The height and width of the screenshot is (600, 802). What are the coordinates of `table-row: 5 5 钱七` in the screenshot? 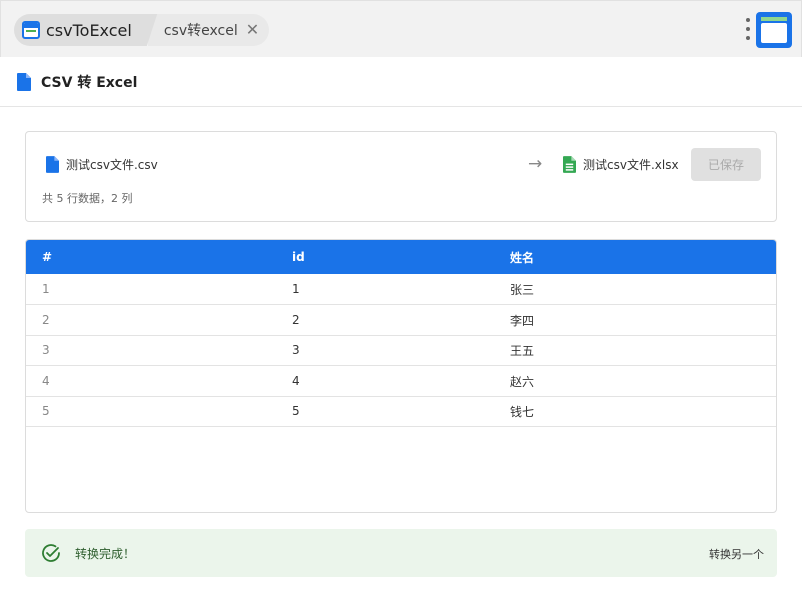 It's located at (401, 411).